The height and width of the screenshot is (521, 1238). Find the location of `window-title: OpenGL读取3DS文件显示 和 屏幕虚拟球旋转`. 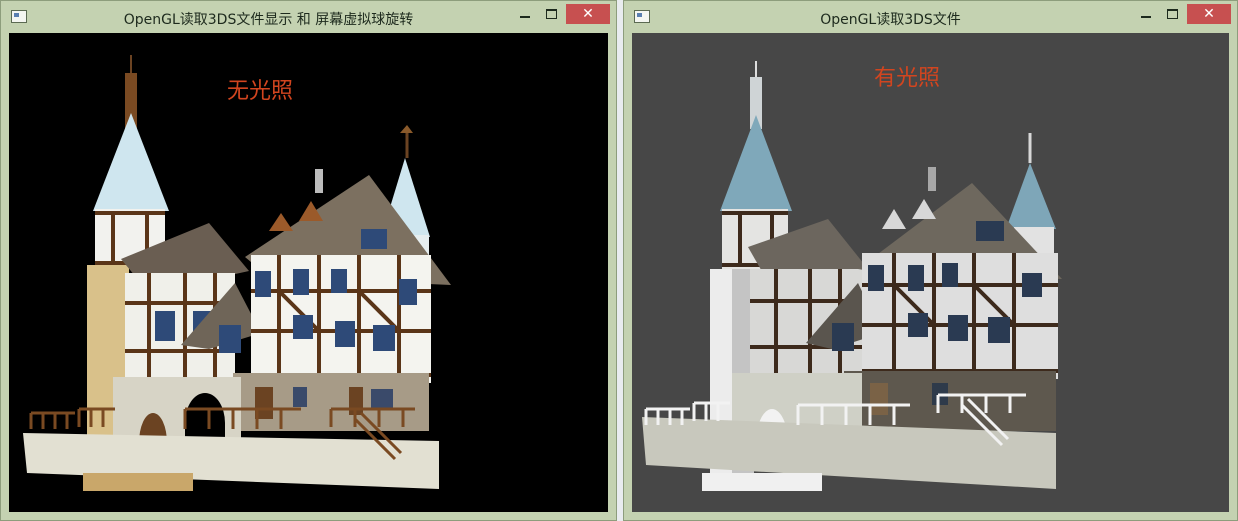

window-title: OpenGL读取3DS文件显示 和 屏幕虚拟球旋转 is located at coordinates (268, 20).